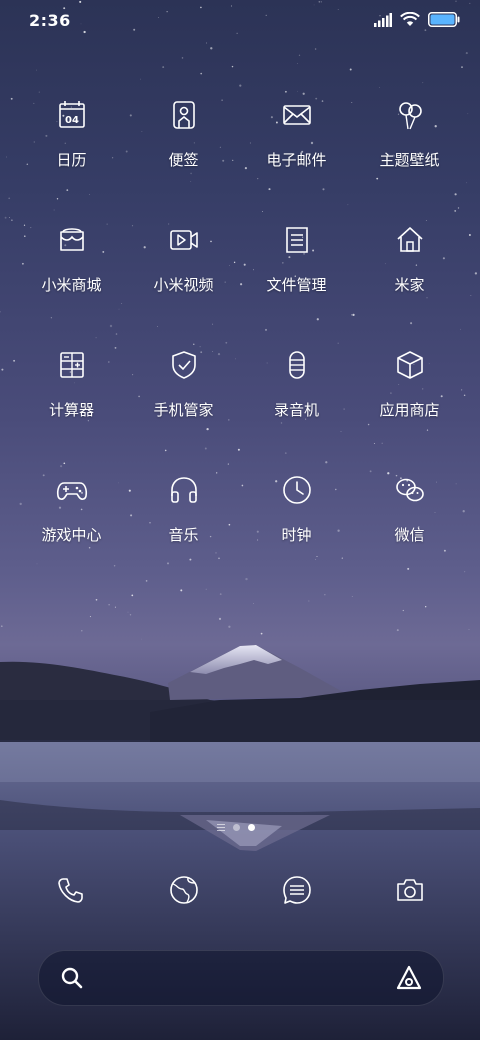 Image resolution: width=480 pixels, height=1040 pixels. Describe the element at coordinates (71, 239) in the screenshot. I see `store-icon` at that location.